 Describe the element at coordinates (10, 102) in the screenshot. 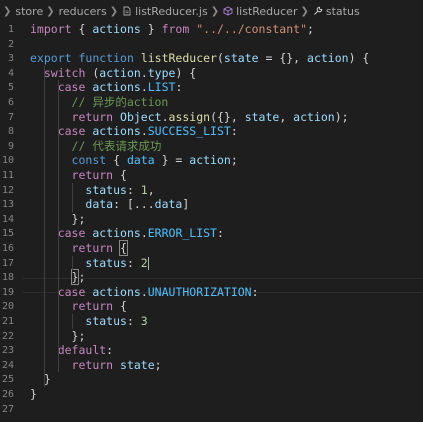

I see `line-number: 6` at that location.